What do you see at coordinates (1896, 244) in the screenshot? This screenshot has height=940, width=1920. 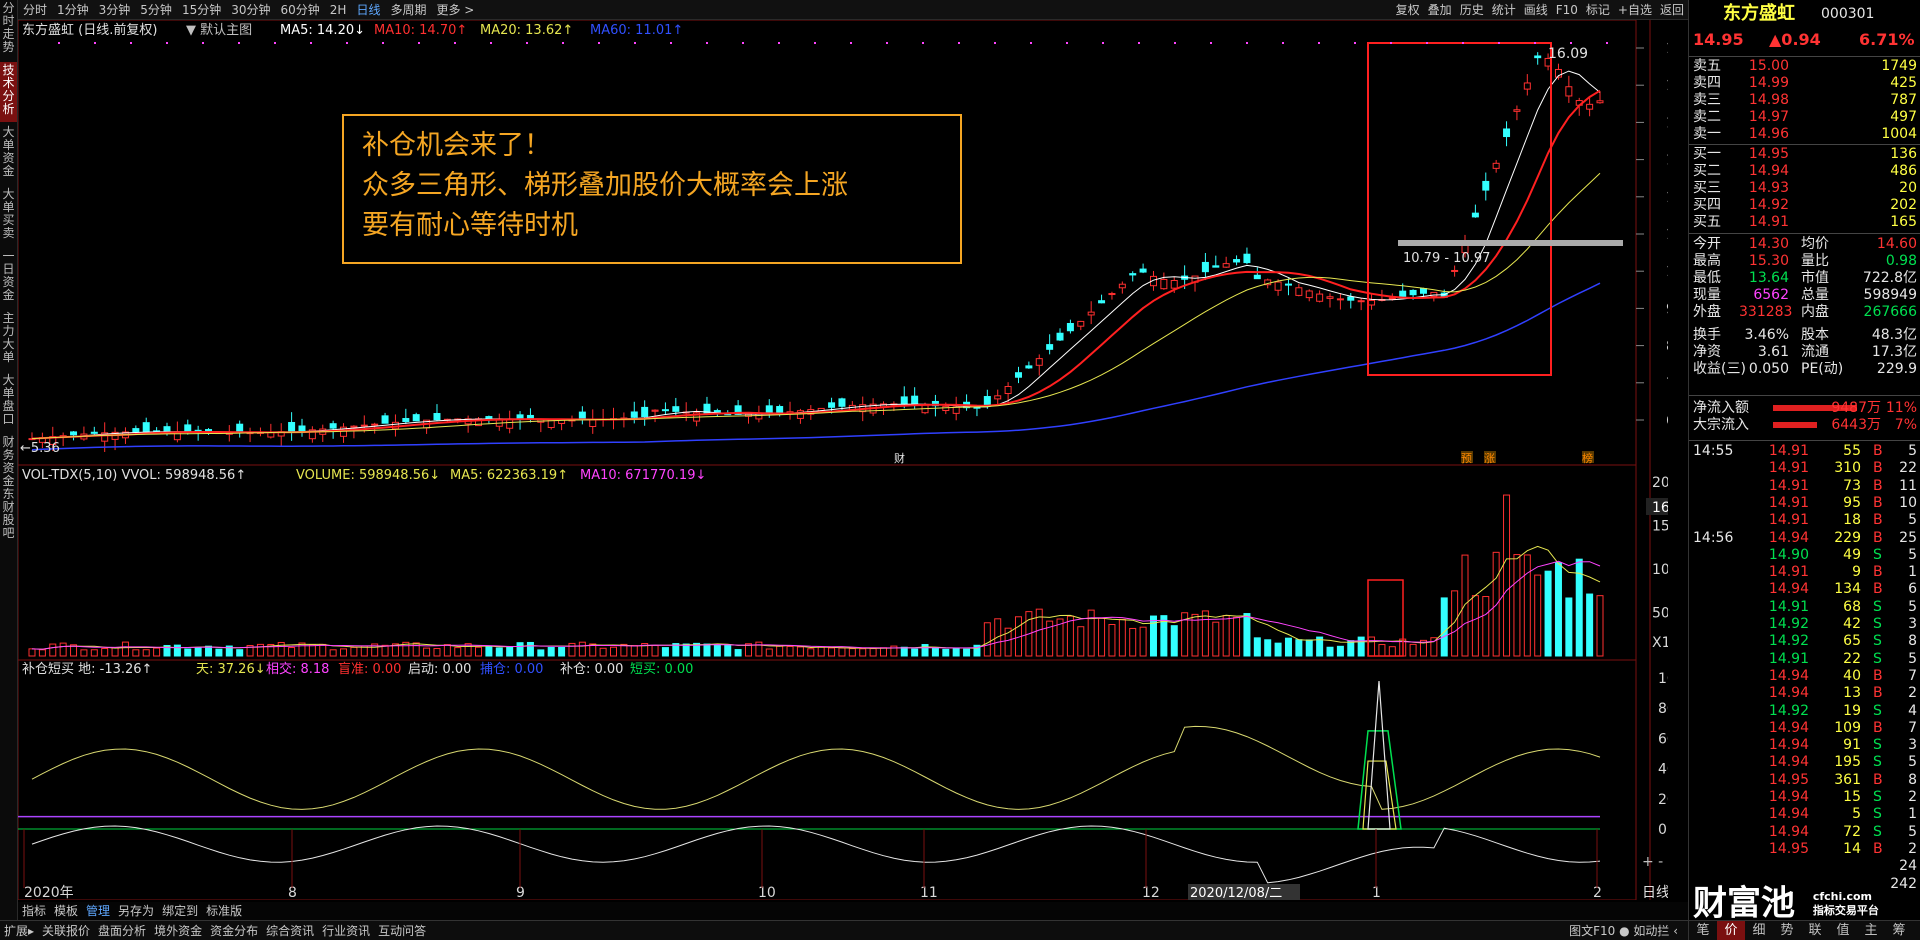 I see `stat-value2: 14.60` at bounding box center [1896, 244].